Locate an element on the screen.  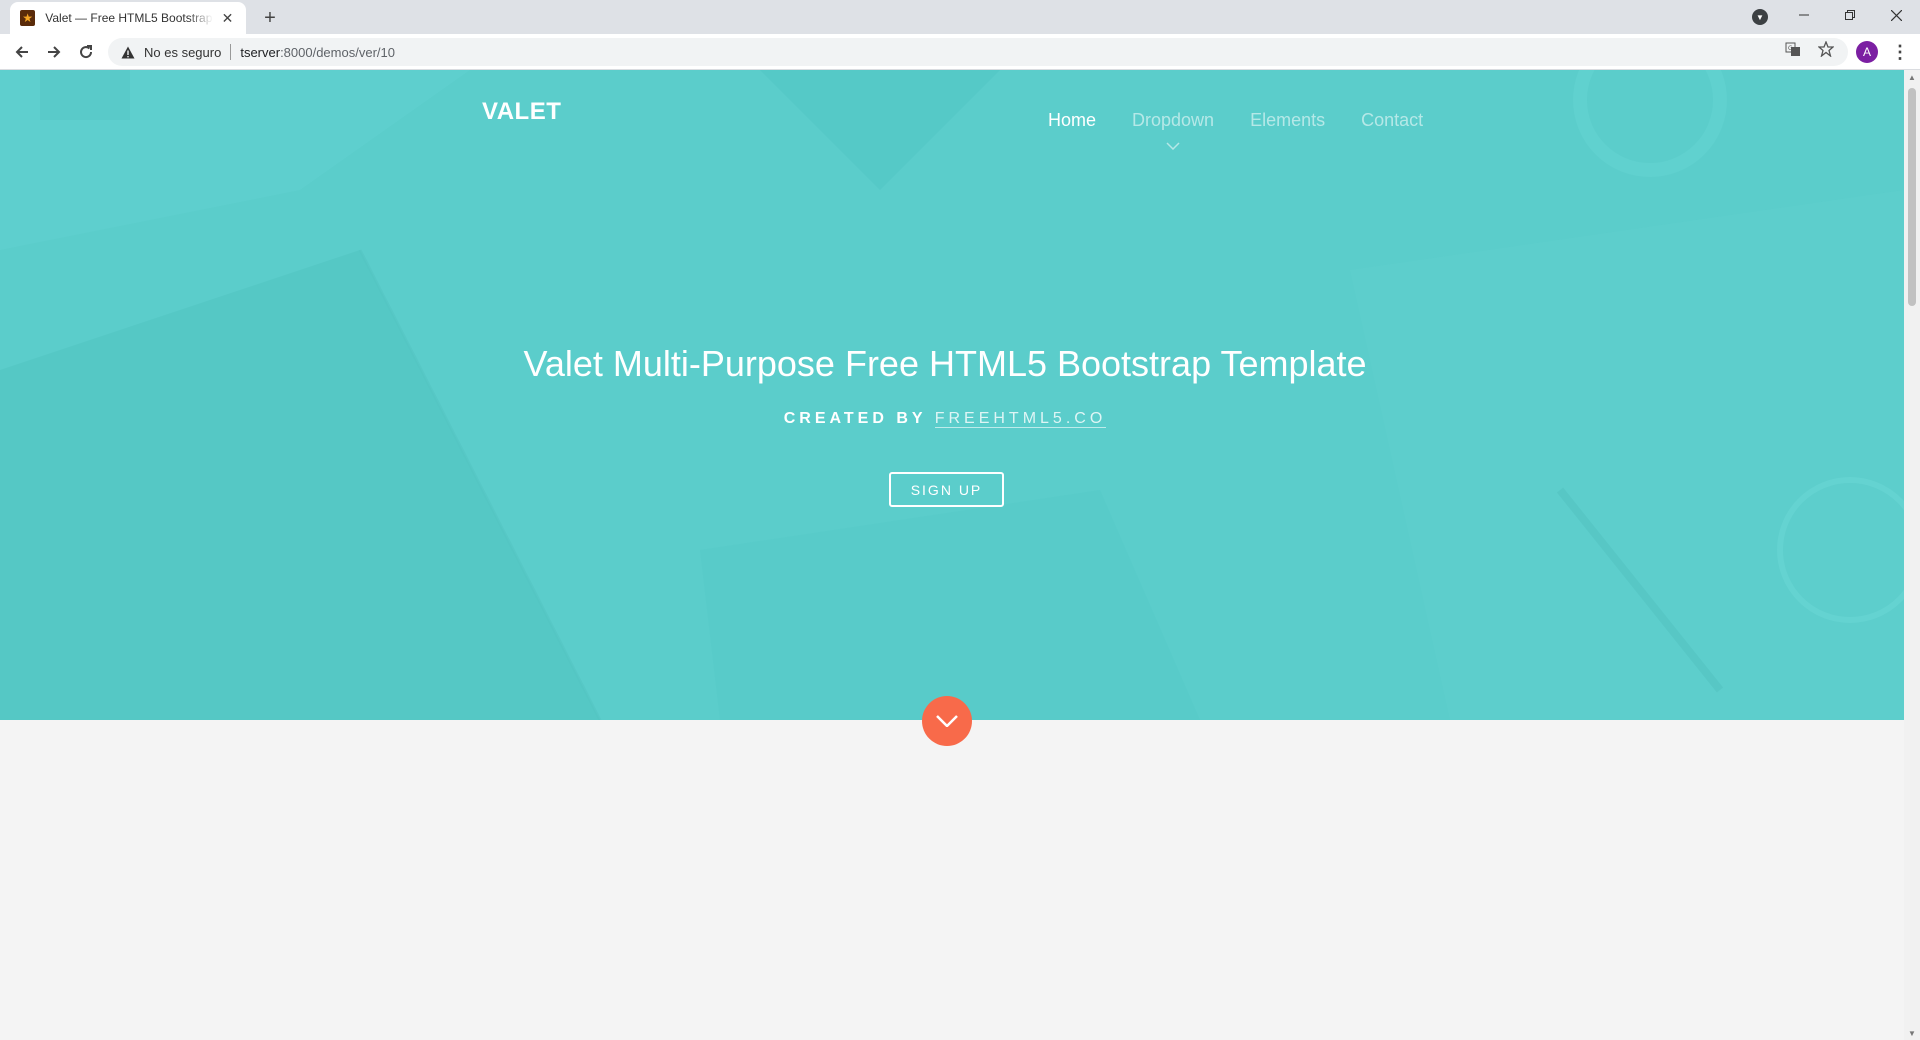
translate-icon: G is located at coordinates (1793, 49).